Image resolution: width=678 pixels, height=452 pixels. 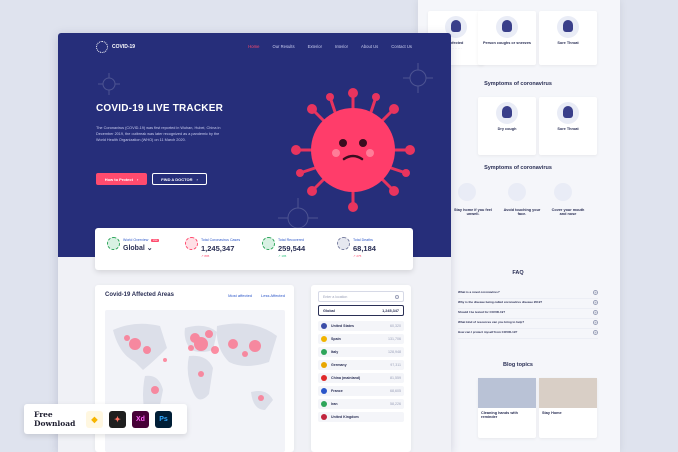 What do you see at coordinates (488, 332) in the screenshot?
I see `faq-question: How can I protect myself from COVID-19?` at bounding box center [488, 332].